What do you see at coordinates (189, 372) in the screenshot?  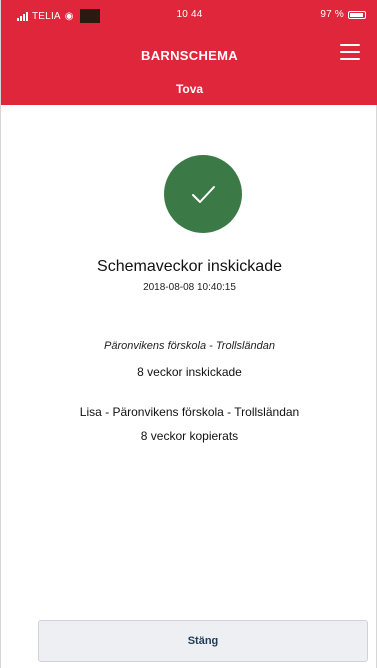 I see `submitted-count: 8 veckor inskickade` at bounding box center [189, 372].